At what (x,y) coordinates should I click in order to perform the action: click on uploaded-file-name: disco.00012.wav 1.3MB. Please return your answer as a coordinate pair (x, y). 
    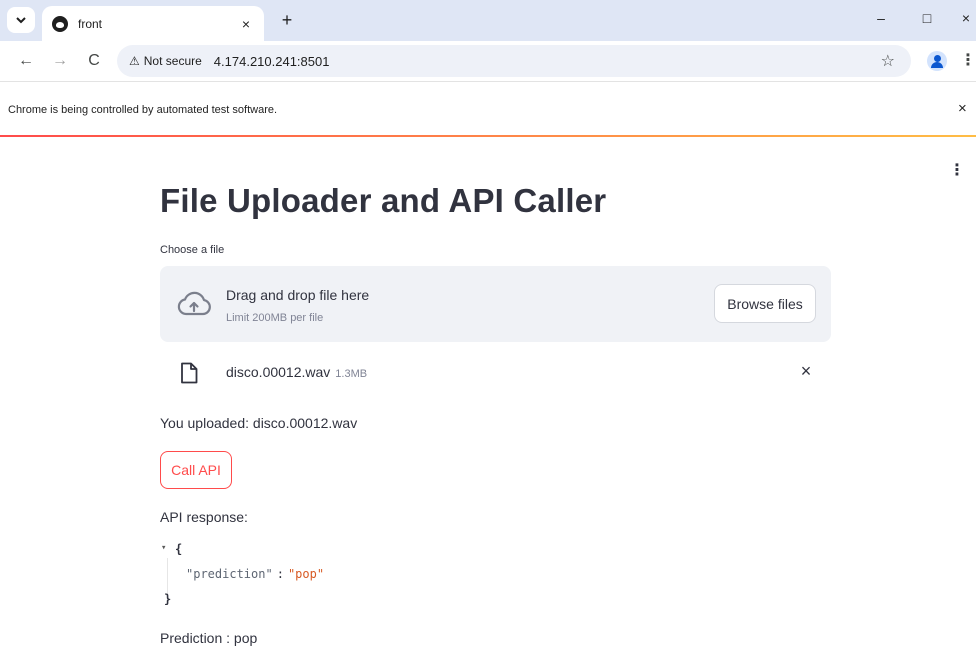
    Looking at the image, I should click on (296, 372).